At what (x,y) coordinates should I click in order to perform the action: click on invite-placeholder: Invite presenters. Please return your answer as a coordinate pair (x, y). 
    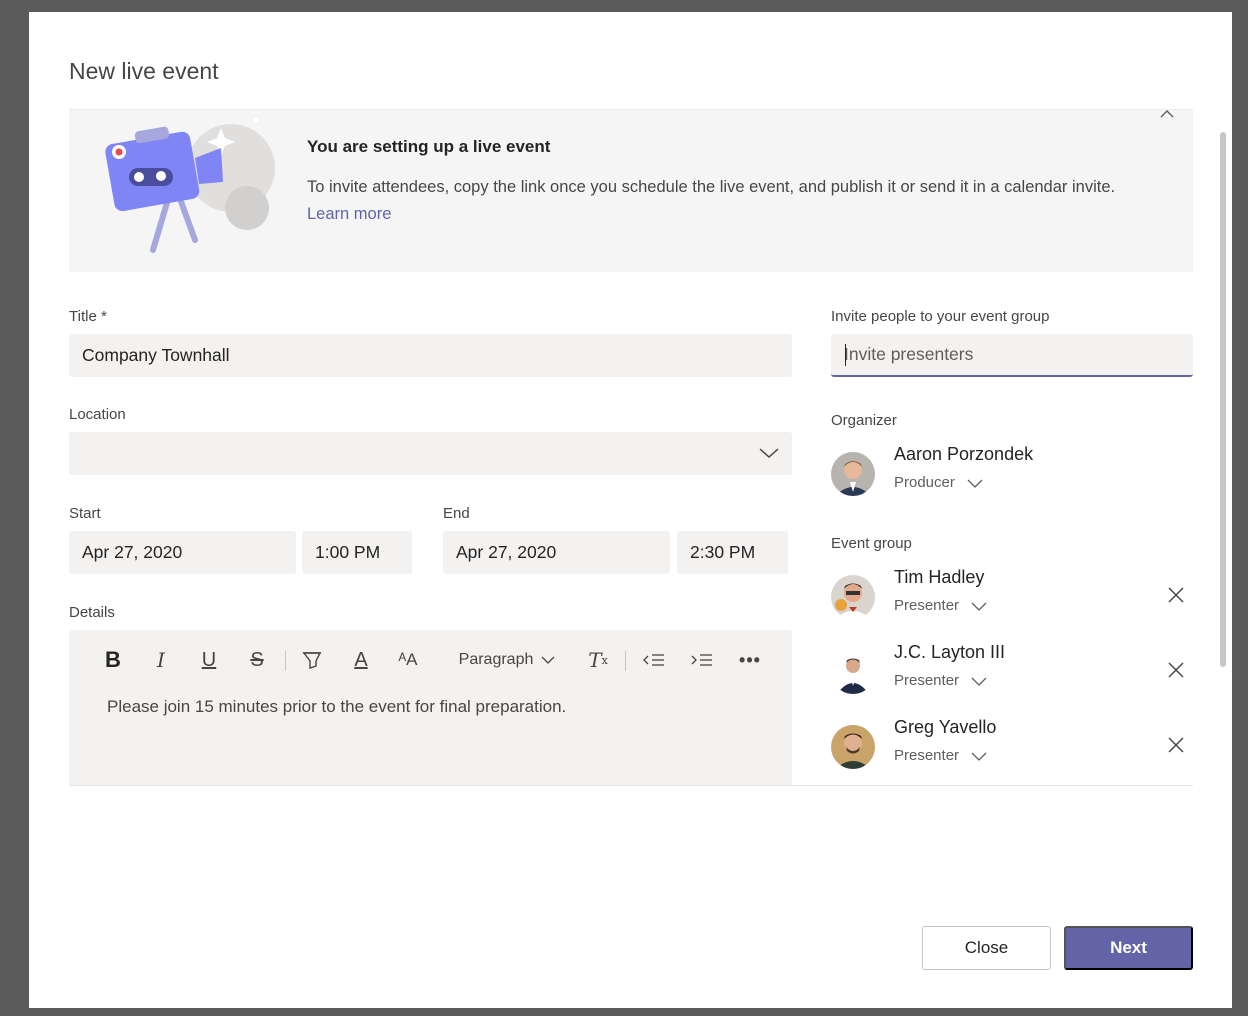
    Looking at the image, I should click on (909, 354).